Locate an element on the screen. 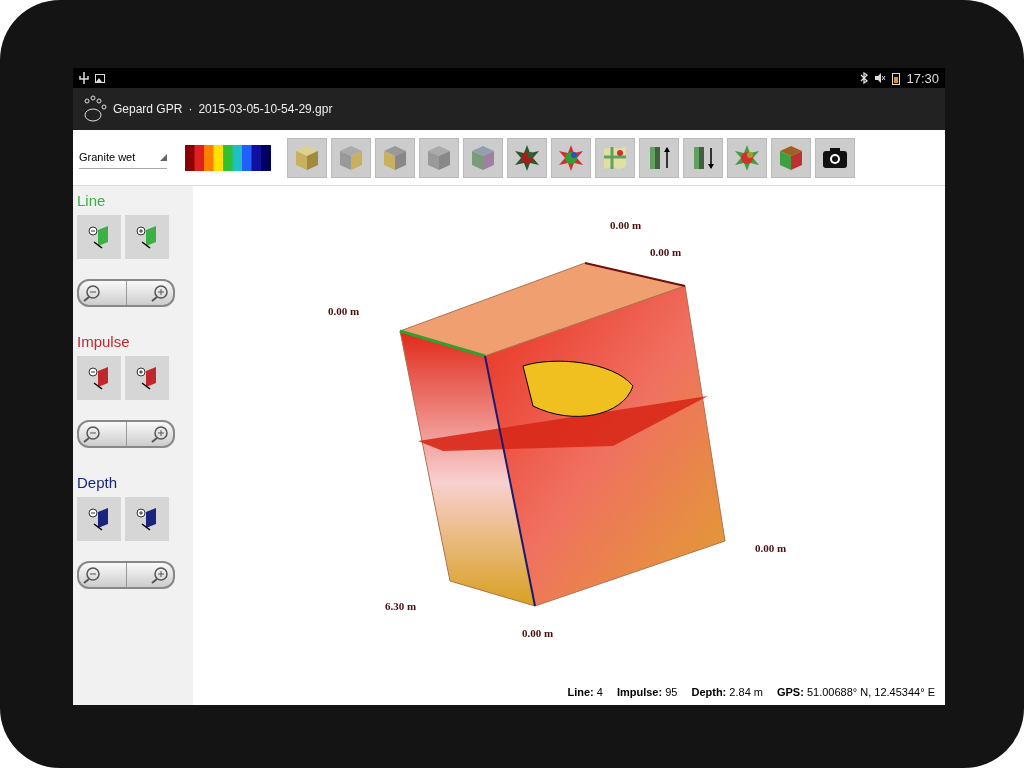 The height and width of the screenshot is (768, 1024). bluetooth-icon is located at coordinates (864, 78).